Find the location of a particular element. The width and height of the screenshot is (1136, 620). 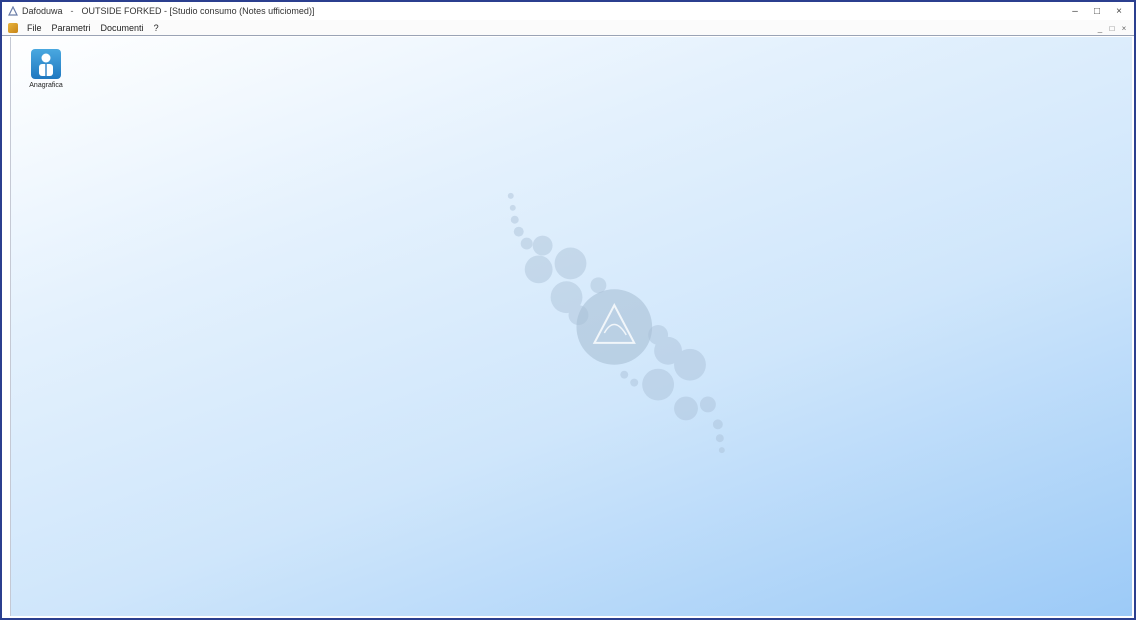

mdi-close-button: × is located at coordinates (1124, 28).